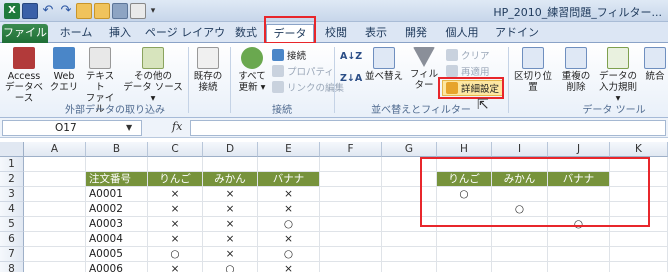 The image size is (668, 272). Describe the element at coordinates (351, 78) in the screenshot. I see `sort-descending-button: Z↓A` at that location.